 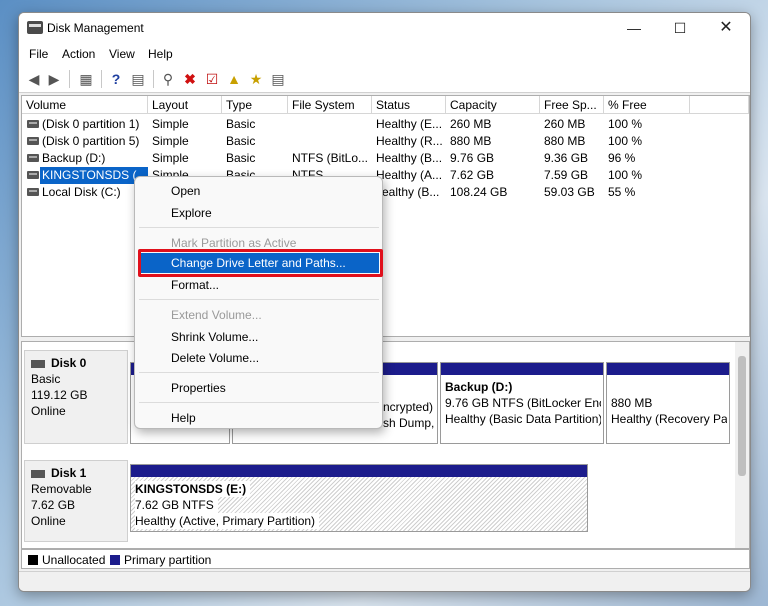 What do you see at coordinates (33, 560) in the screenshot?
I see `unallocated-swatch` at bounding box center [33, 560].